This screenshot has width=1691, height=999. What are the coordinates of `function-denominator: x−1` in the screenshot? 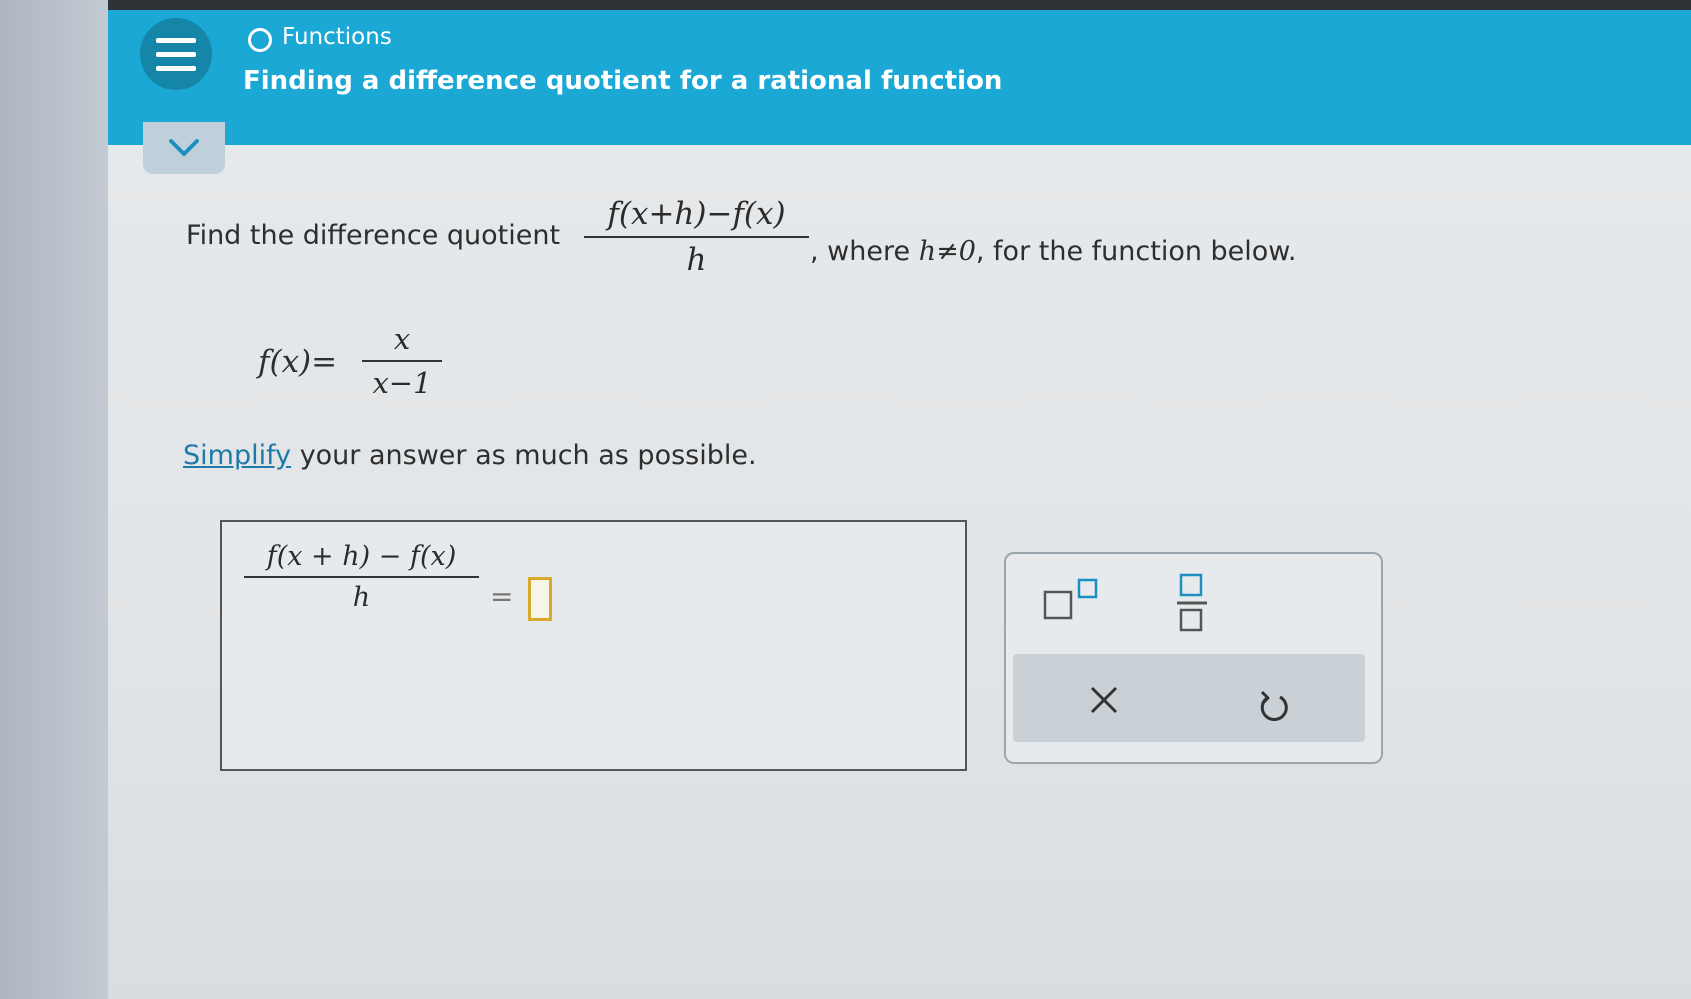 It's located at (402, 383).